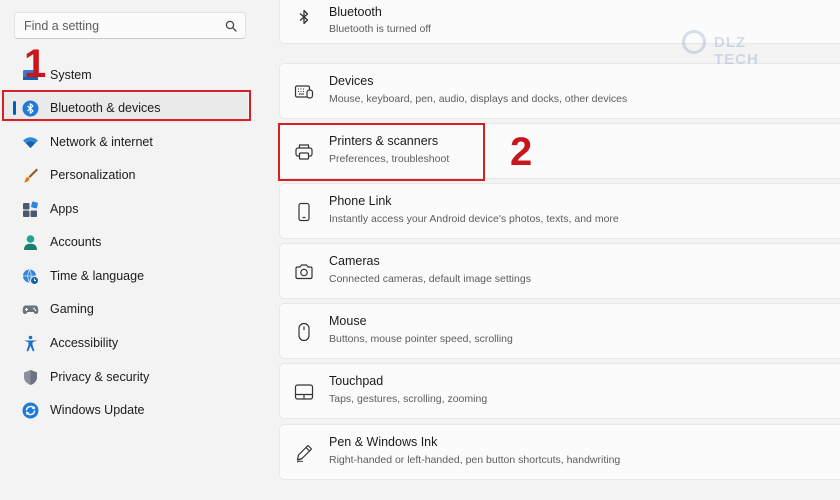 The height and width of the screenshot is (500, 840). I want to click on sidebar-item-label: Personalization, so click(93, 175).